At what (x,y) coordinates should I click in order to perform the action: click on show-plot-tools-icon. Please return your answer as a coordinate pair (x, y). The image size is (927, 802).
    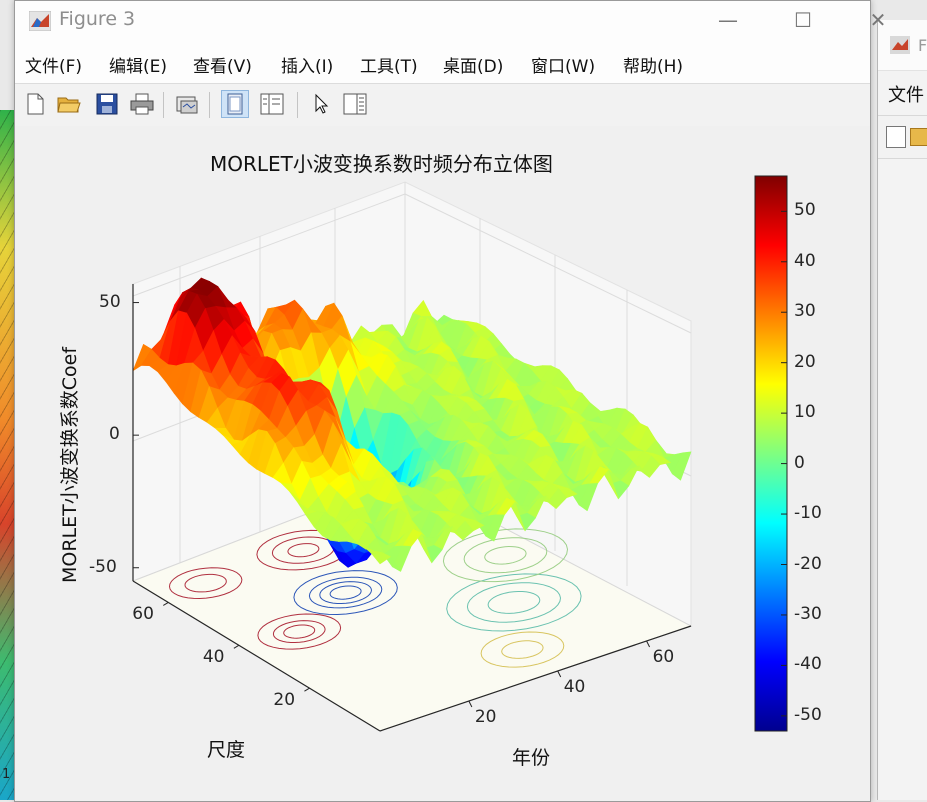
    Looking at the image, I should click on (272, 104).